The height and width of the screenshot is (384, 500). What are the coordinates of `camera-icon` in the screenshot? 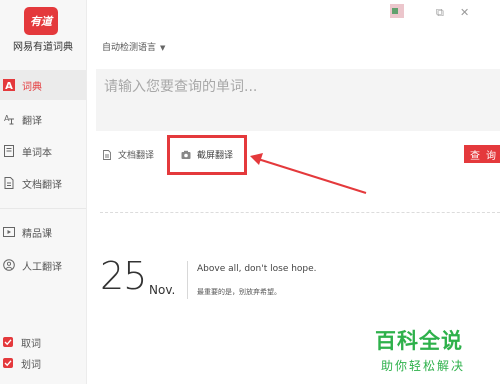 It's located at (186, 154).